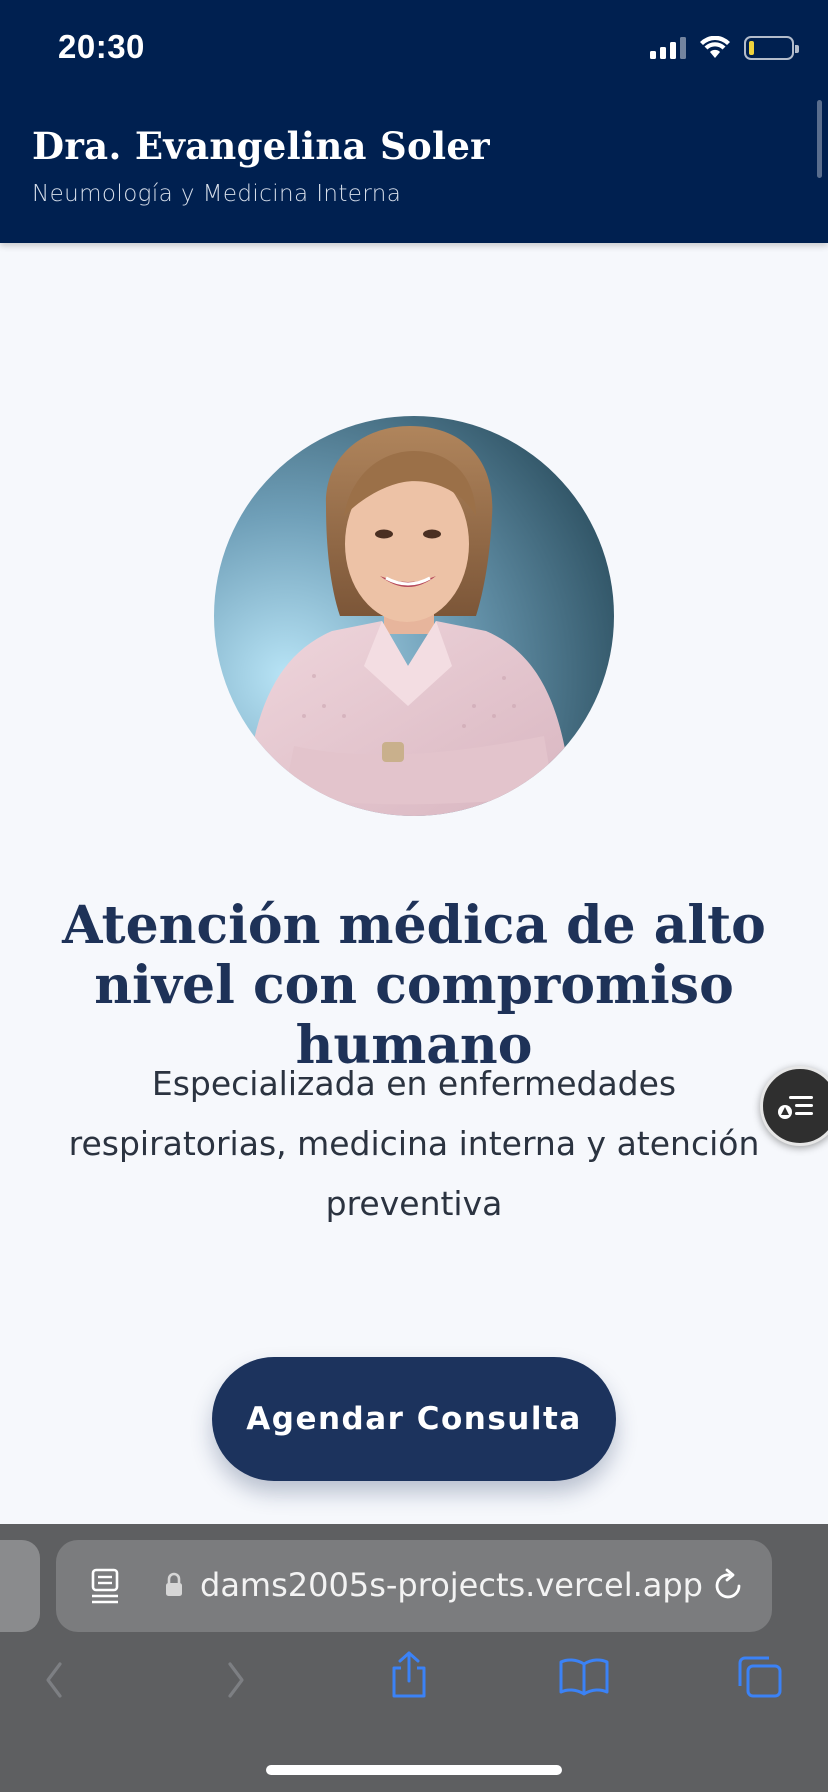 The width and height of the screenshot is (828, 1792). I want to click on status-icons, so click(724, 48).